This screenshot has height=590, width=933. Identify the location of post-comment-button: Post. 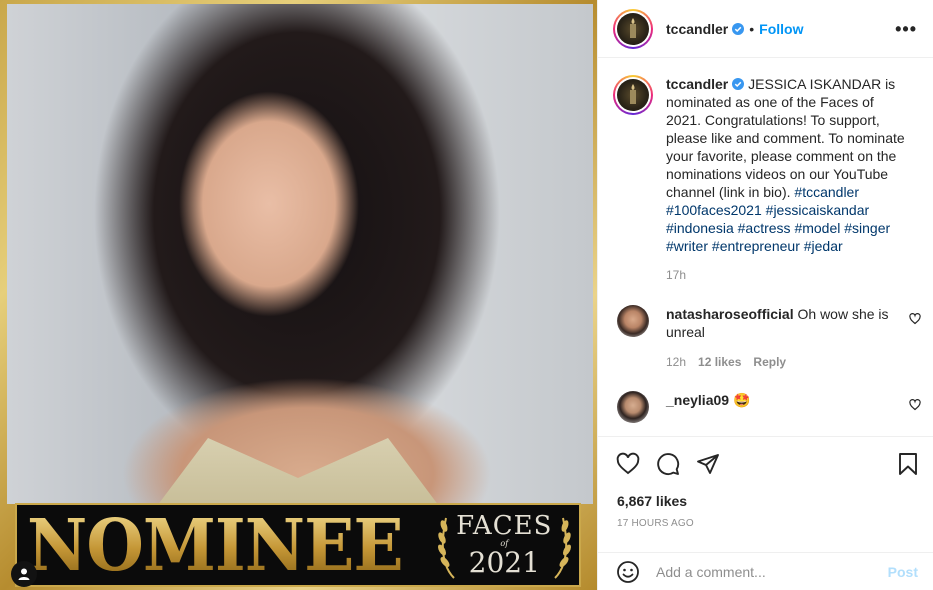
(903, 572).